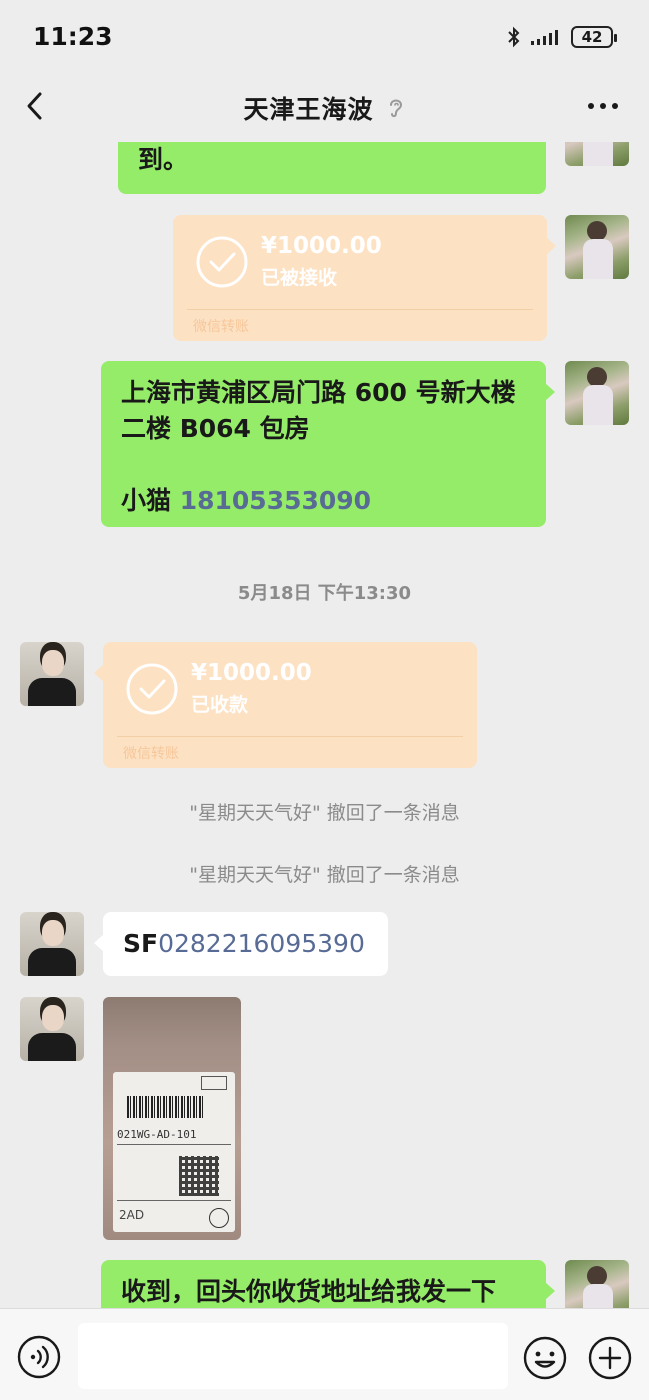 The height and width of the screenshot is (1400, 649). What do you see at coordinates (163, 159) in the screenshot?
I see `message-text: 到。` at bounding box center [163, 159].